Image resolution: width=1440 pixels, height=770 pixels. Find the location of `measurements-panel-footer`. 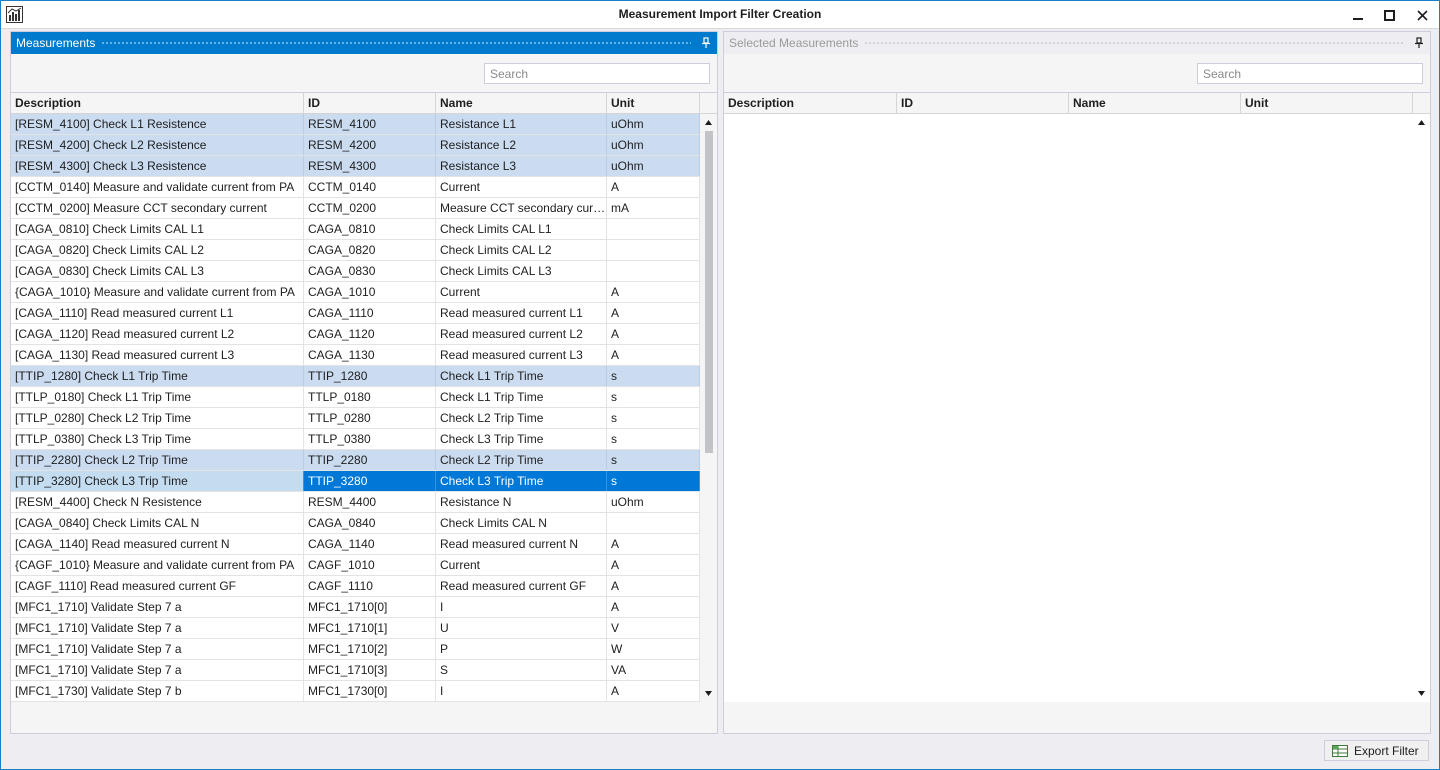

measurements-panel-footer is located at coordinates (364, 717).